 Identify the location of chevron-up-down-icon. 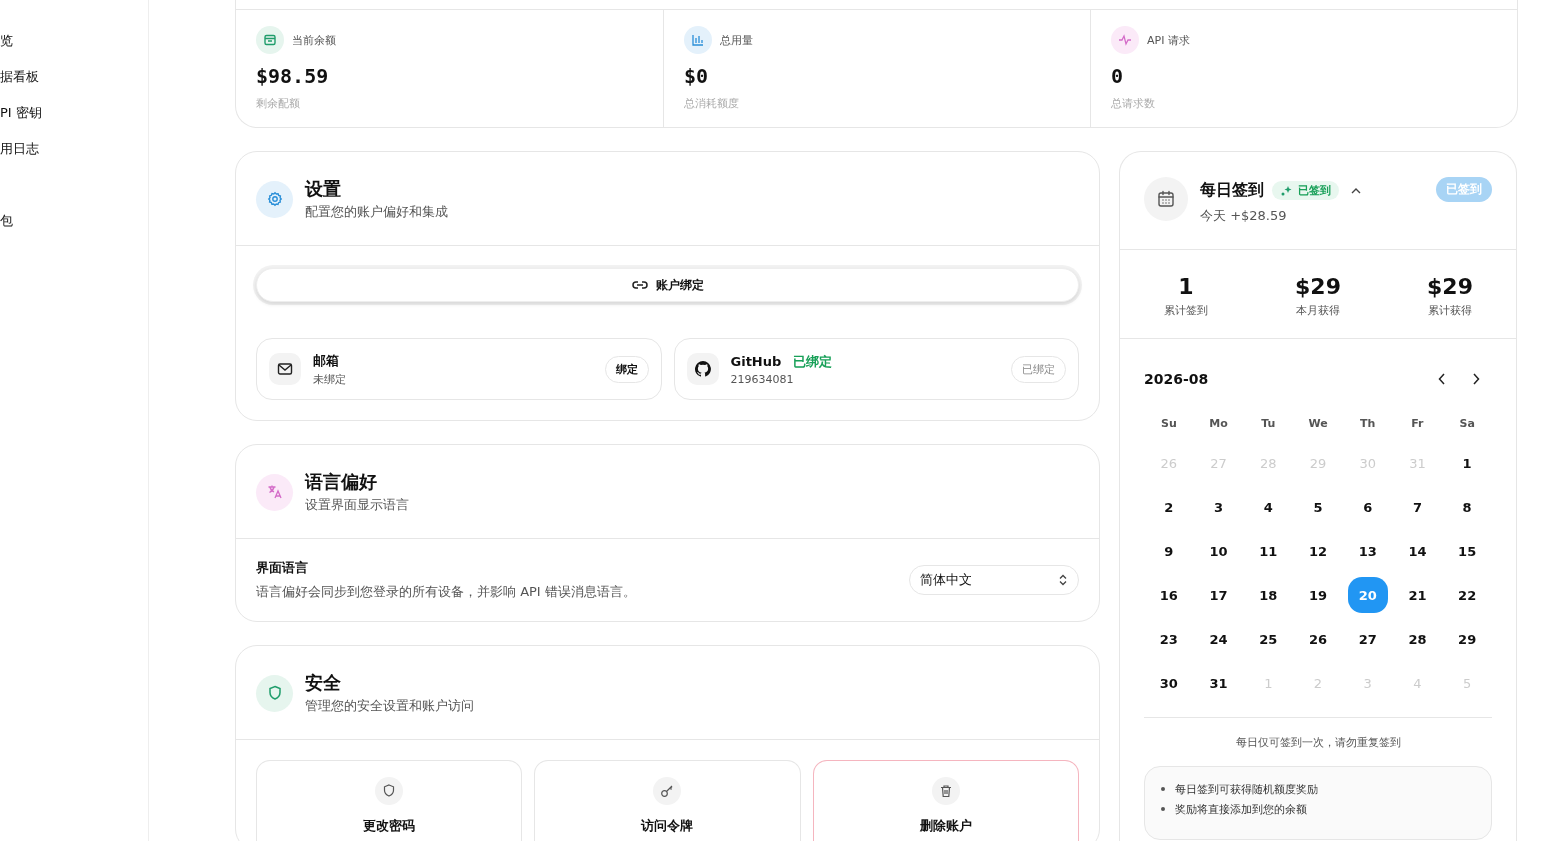
(1063, 580).